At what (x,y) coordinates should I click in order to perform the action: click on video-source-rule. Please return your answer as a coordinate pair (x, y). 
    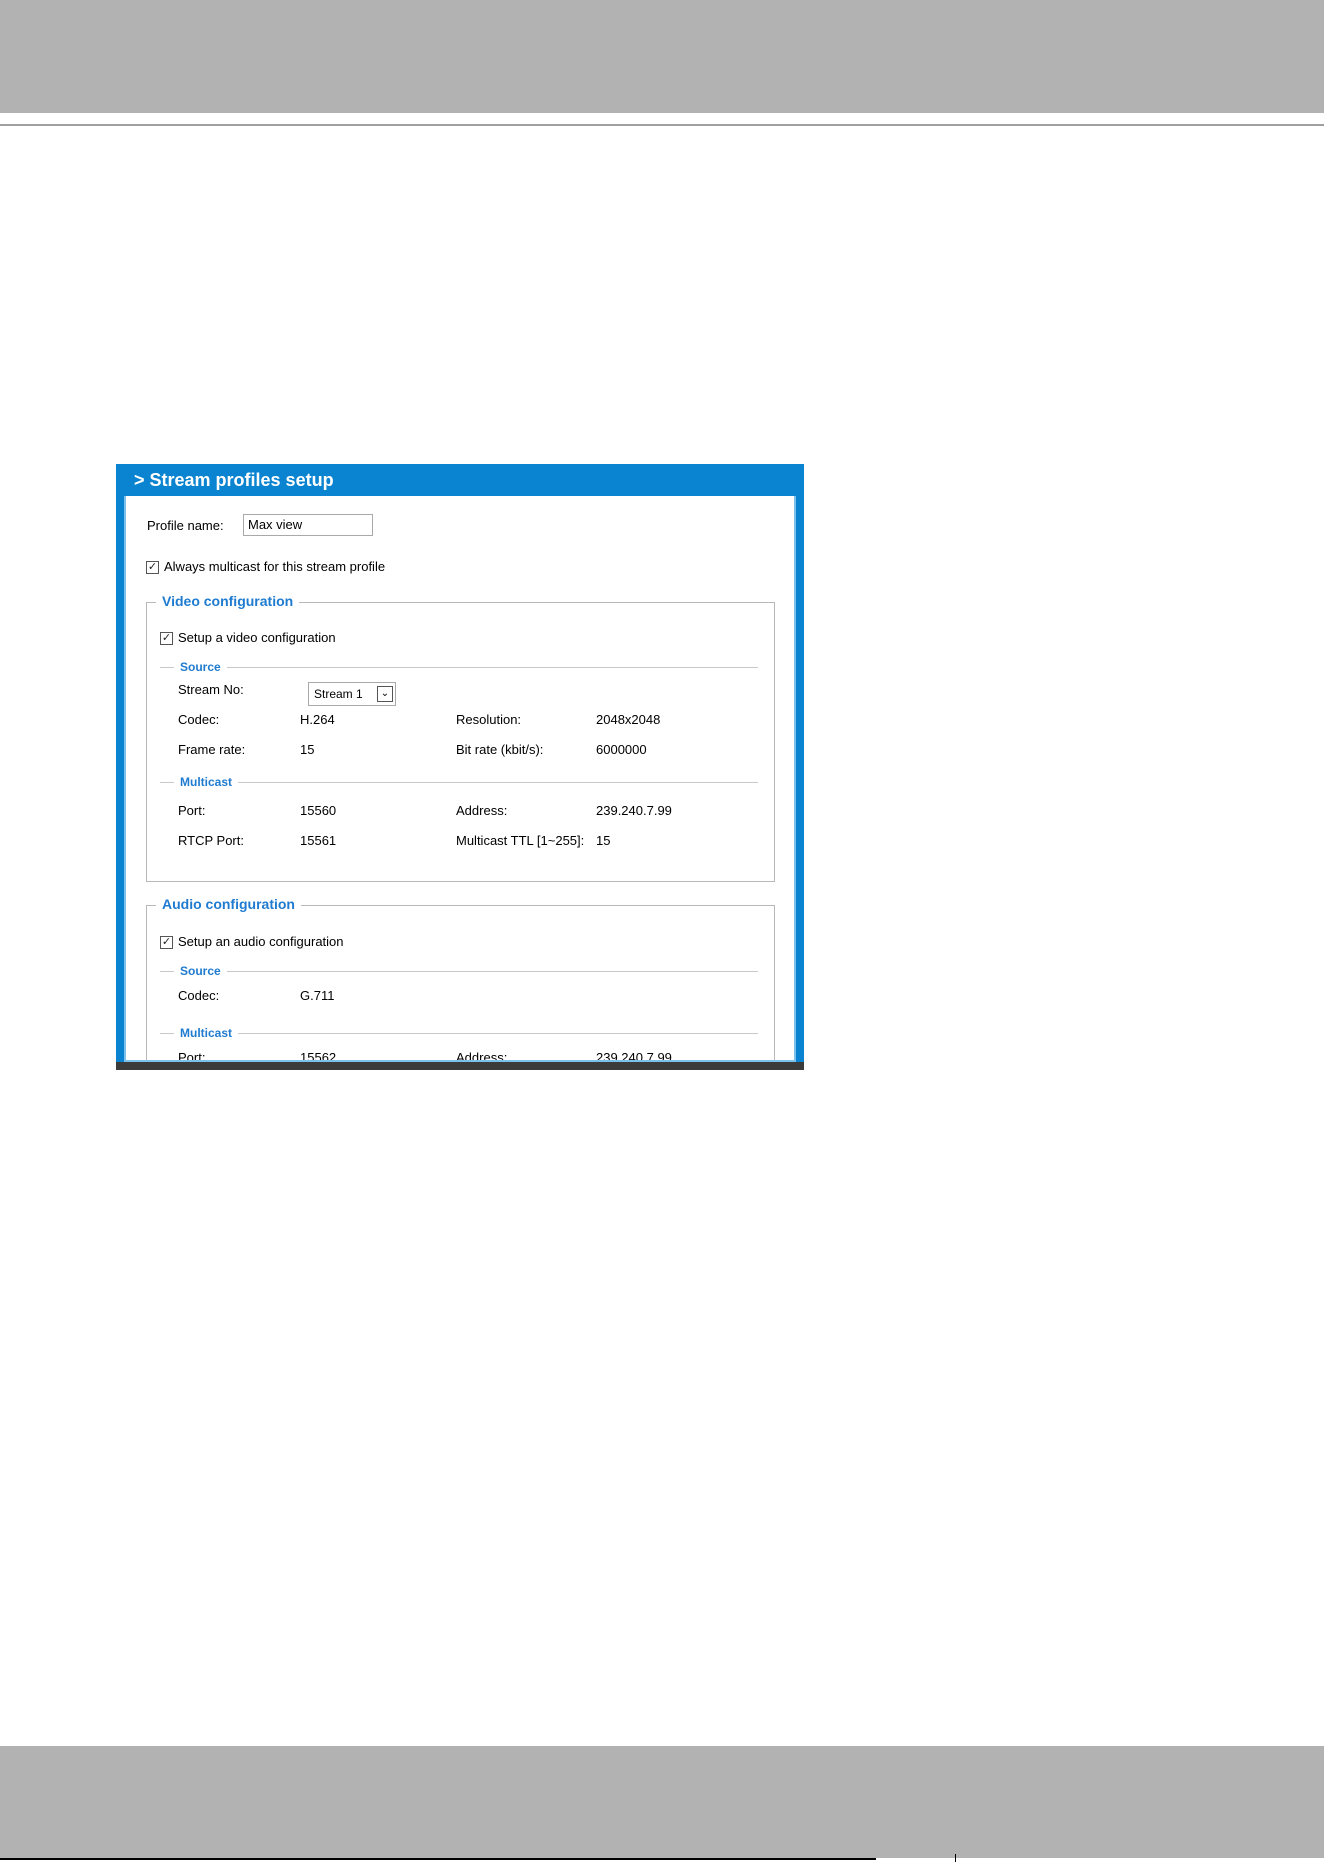
    Looking at the image, I should click on (459, 667).